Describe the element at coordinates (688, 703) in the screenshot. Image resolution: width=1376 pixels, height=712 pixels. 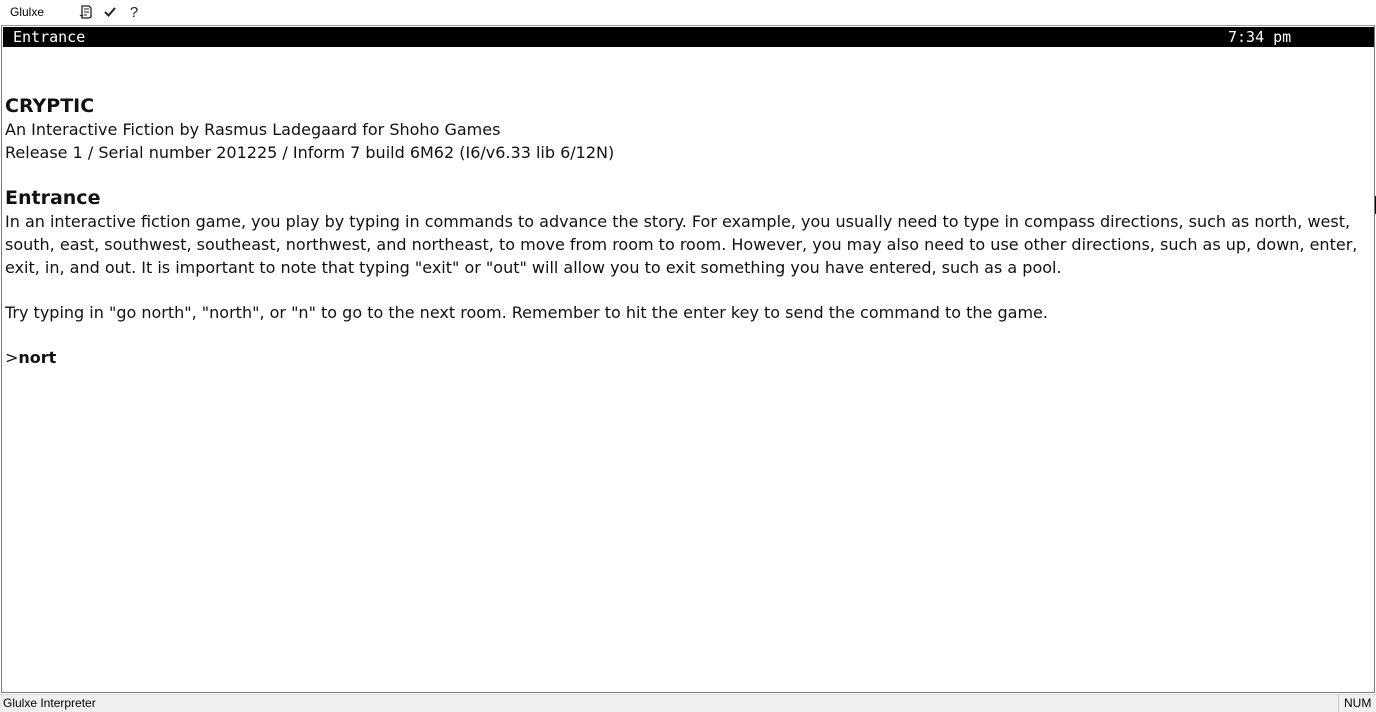
I see `window-statusbar: Glulxe Interpreter NUM` at that location.